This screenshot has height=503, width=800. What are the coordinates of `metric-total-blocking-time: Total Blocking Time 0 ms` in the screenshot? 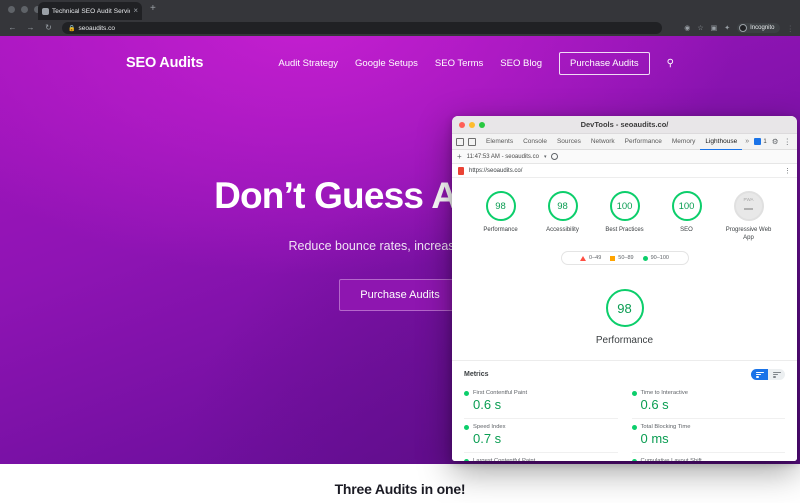 It's located at (708, 436).